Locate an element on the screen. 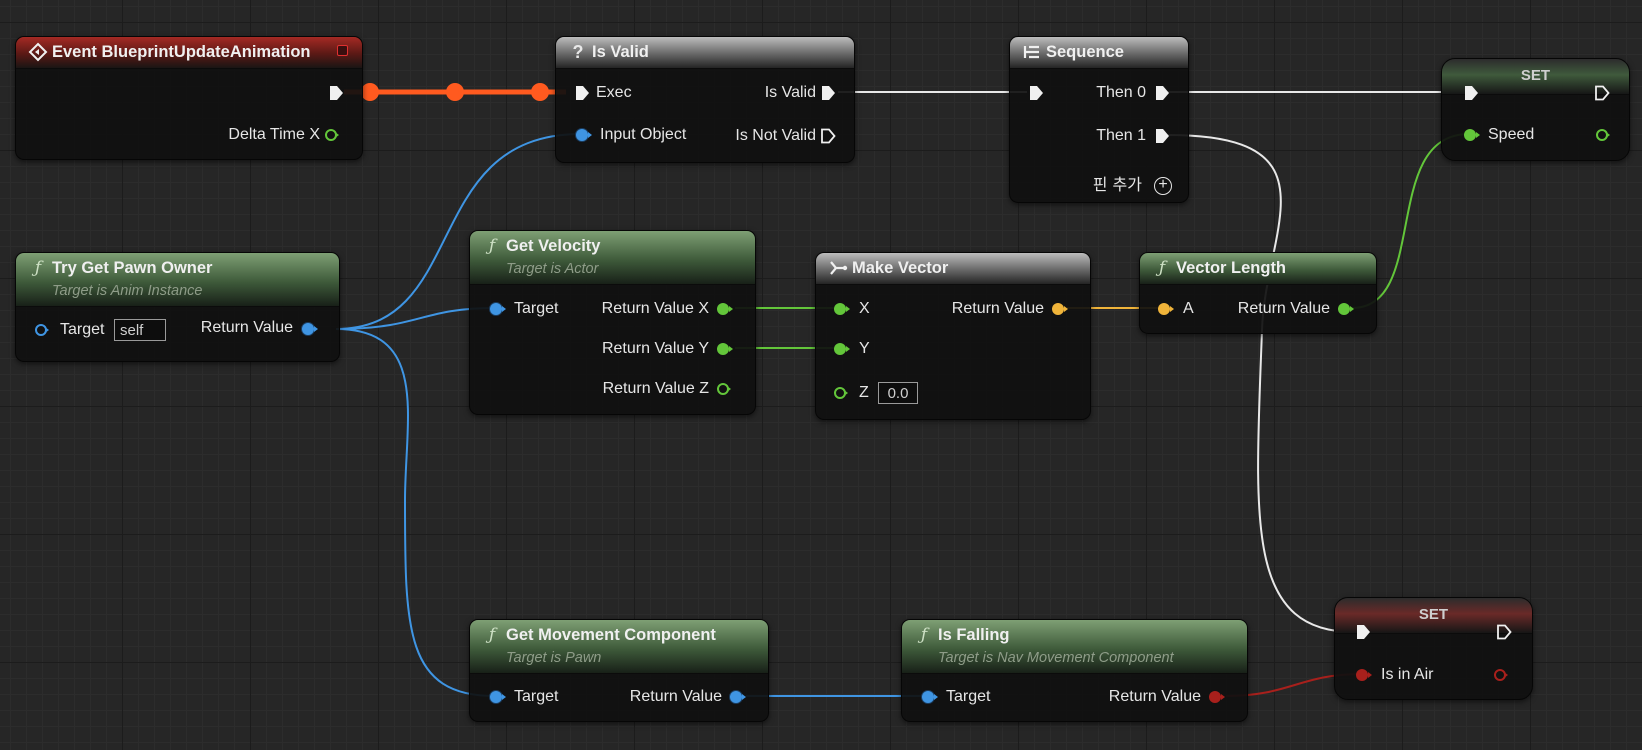 The height and width of the screenshot is (750, 1642). return-value-y-label: Return Value Y is located at coordinates (655, 348).